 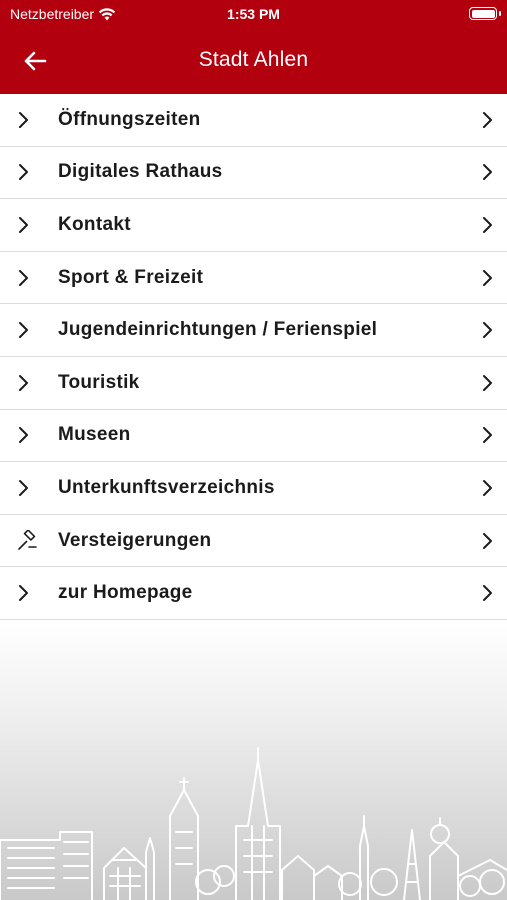 What do you see at coordinates (253, 173) in the screenshot?
I see `menu-item-digitales-rathaus: Digitales Rathaus` at bounding box center [253, 173].